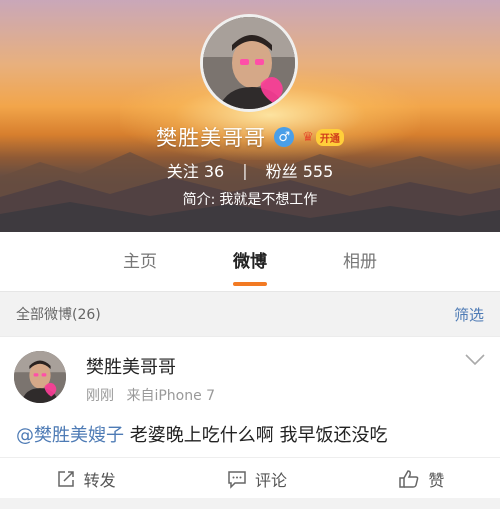  What do you see at coordinates (270, 480) in the screenshot?
I see `comment-label: 评论` at bounding box center [270, 480].